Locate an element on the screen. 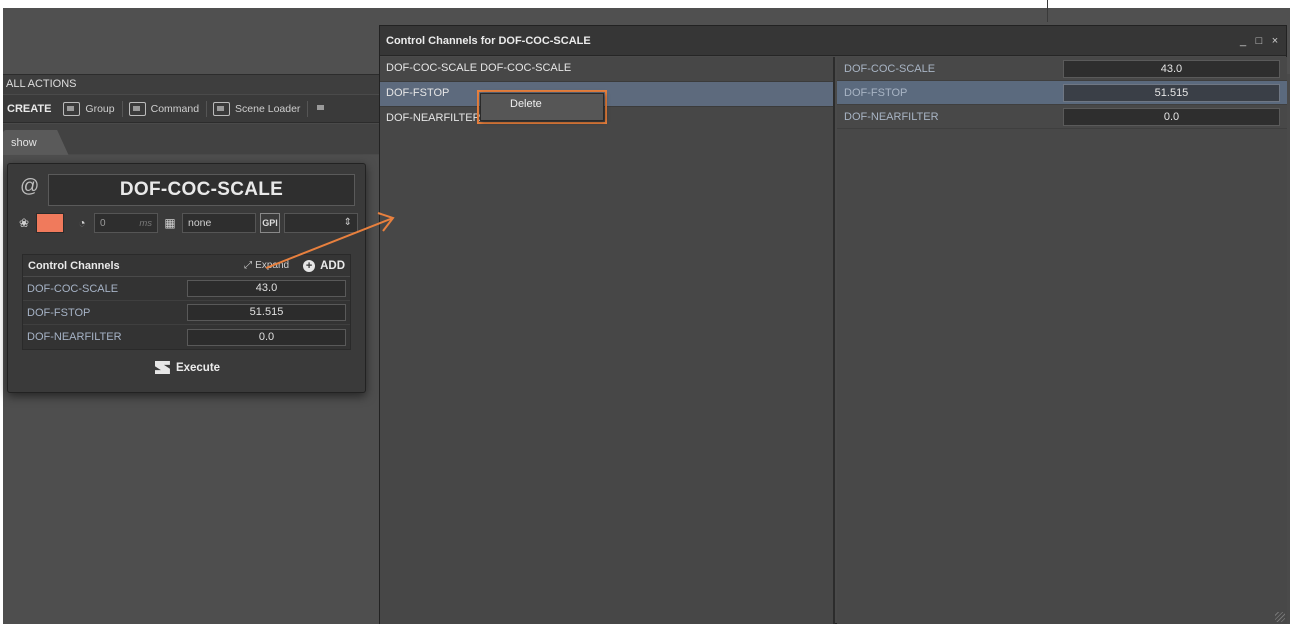 The height and width of the screenshot is (624, 1290). execute-button: Execute is located at coordinates (187, 367).